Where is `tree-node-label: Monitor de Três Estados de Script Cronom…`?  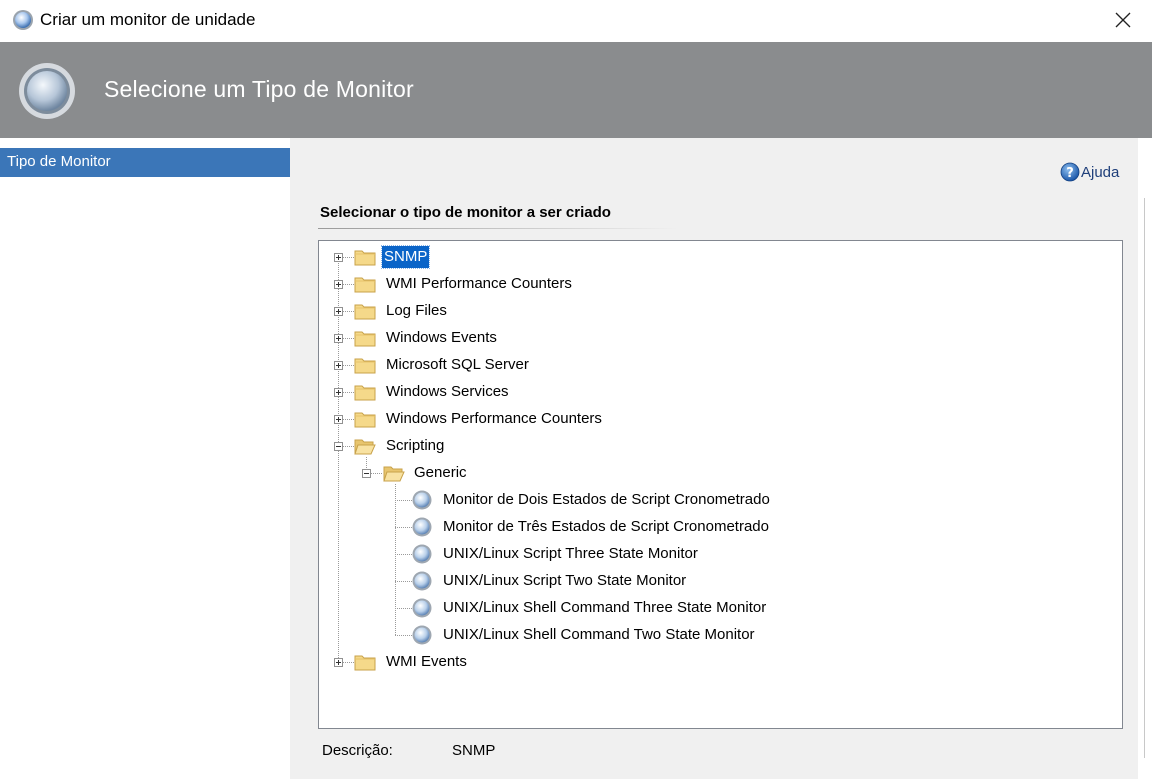 tree-node-label: Monitor de Três Estados de Script Cronom… is located at coordinates (606, 526).